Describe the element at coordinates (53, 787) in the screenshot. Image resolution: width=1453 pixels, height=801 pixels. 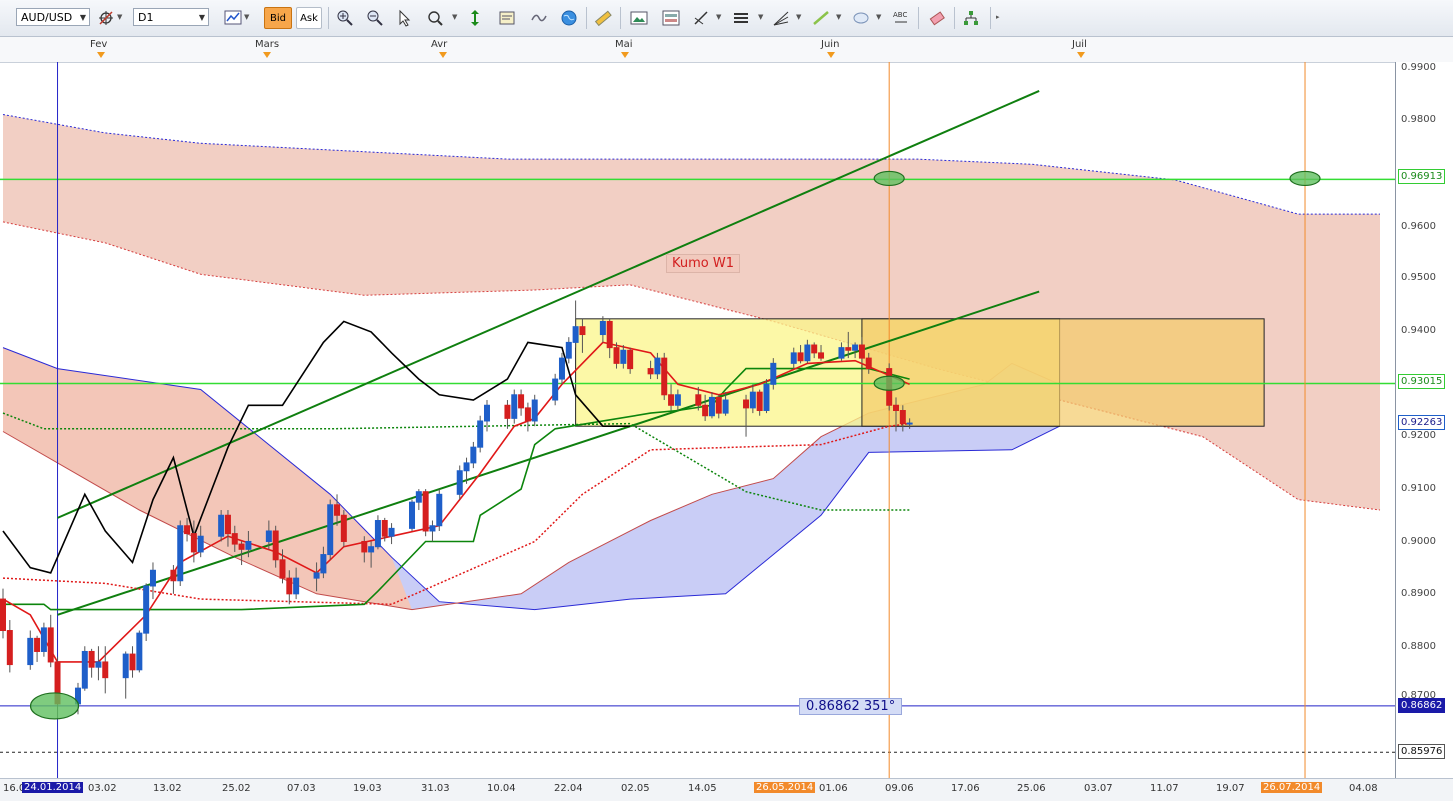
I see `date-highlight: 24.01.2014` at that location.